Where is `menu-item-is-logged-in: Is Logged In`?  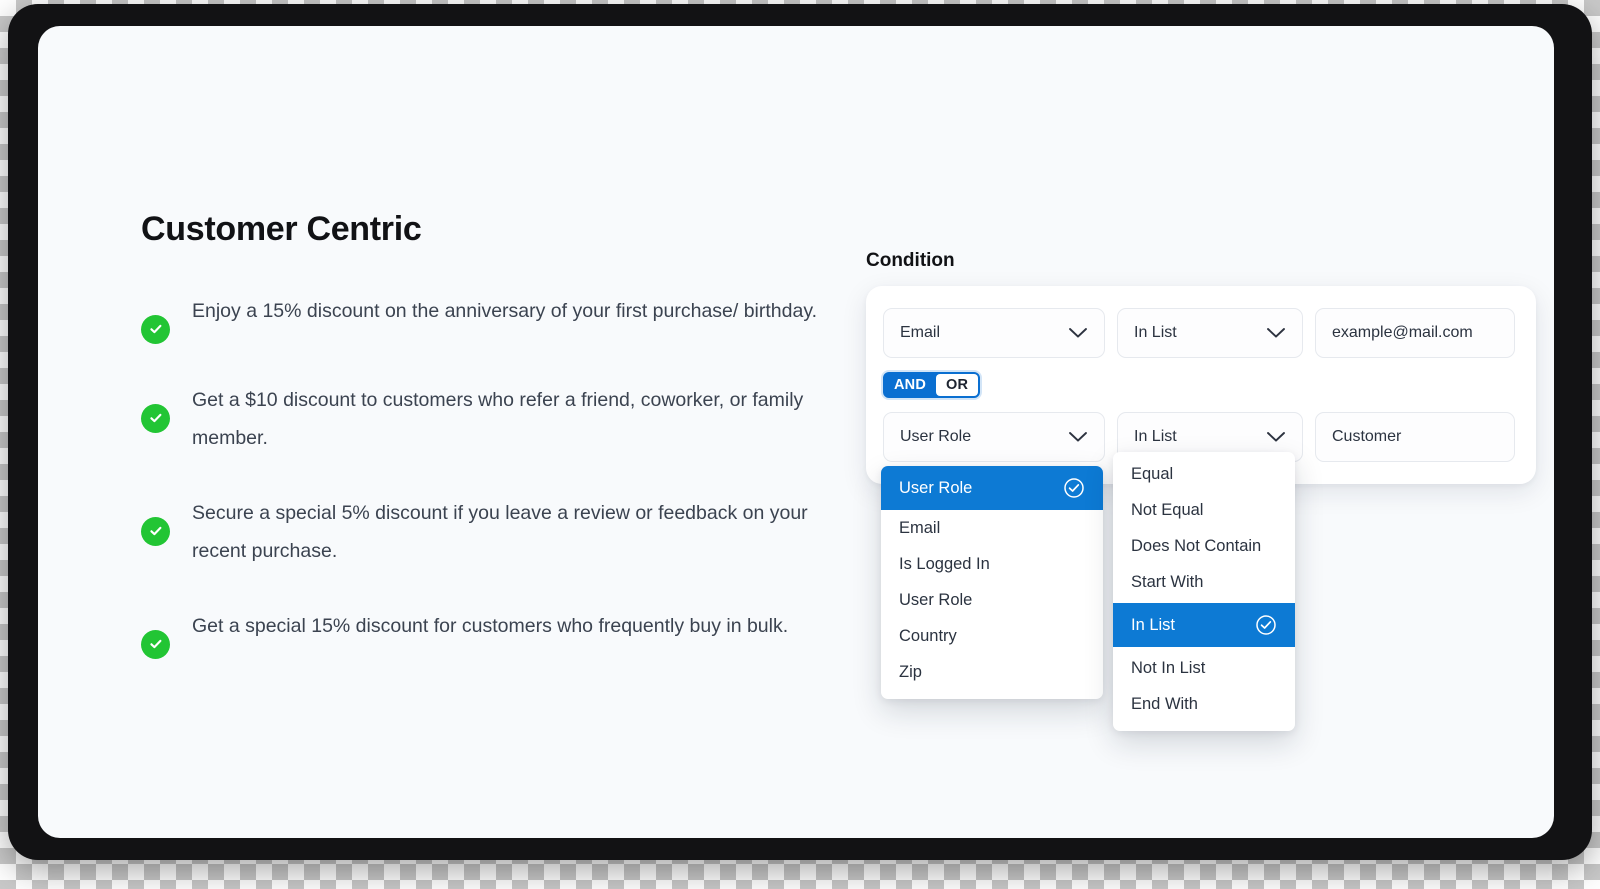 menu-item-is-logged-in: Is Logged In is located at coordinates (992, 564).